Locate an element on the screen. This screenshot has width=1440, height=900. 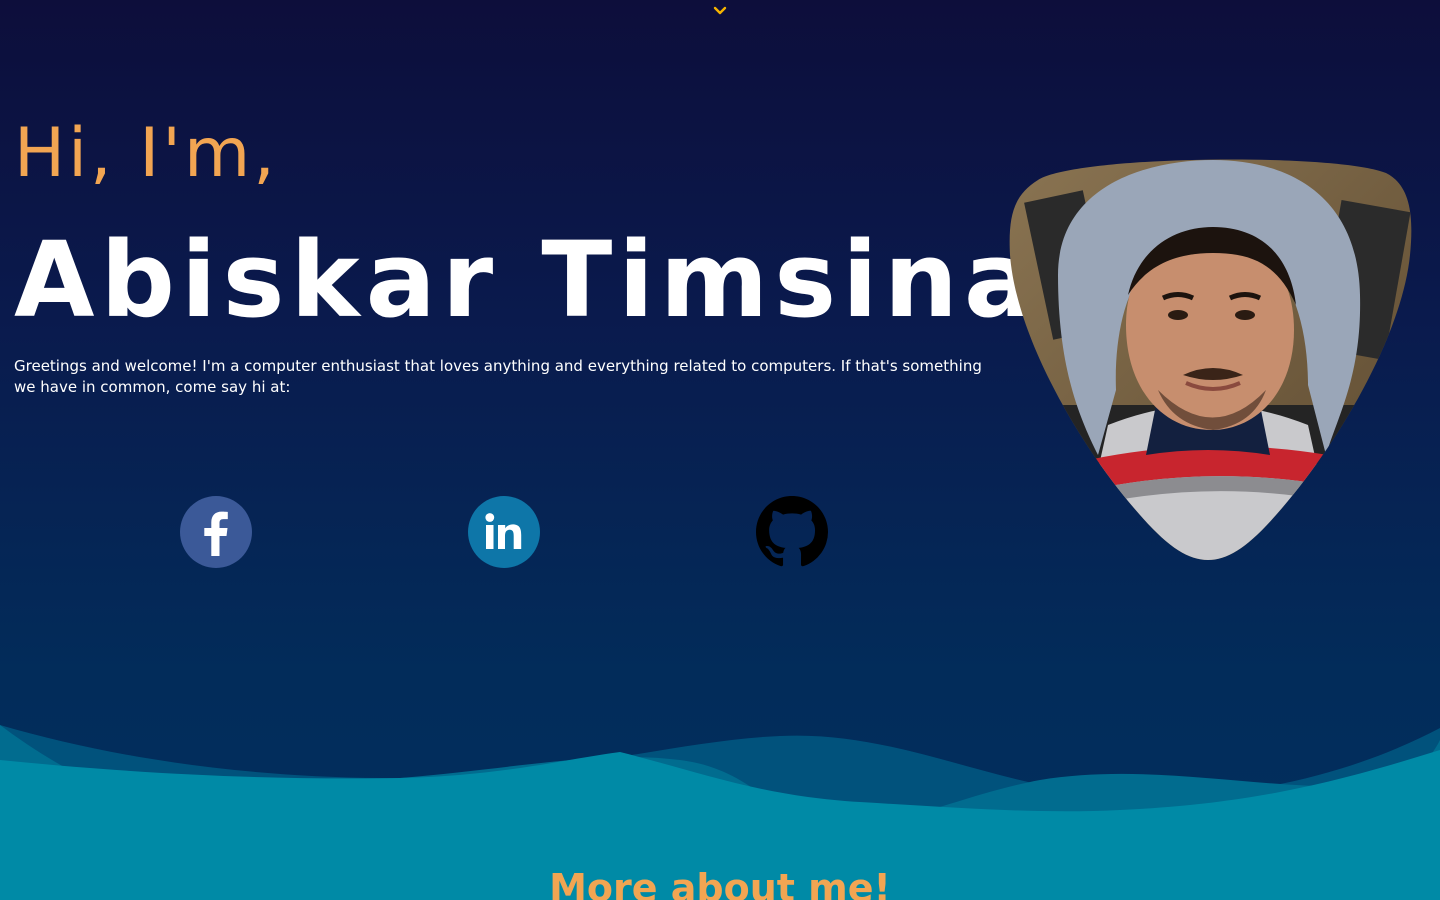
chevron-down-icon is located at coordinates (720, 10).